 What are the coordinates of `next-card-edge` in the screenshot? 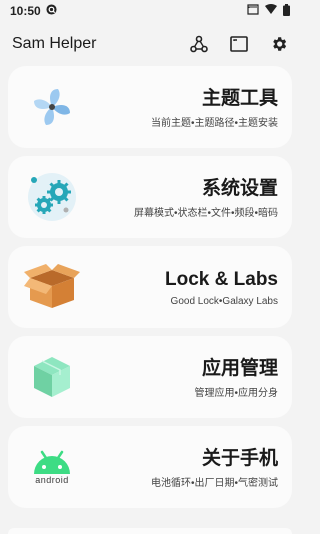 It's located at (150, 531).